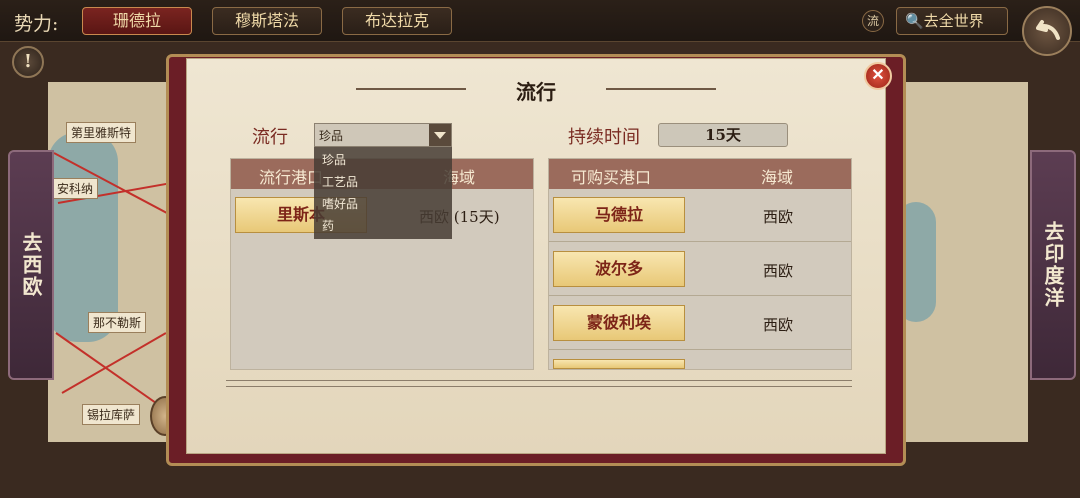 This screenshot has height=498, width=1080. What do you see at coordinates (28, 62) in the screenshot?
I see `alert-button: !` at bounding box center [28, 62].